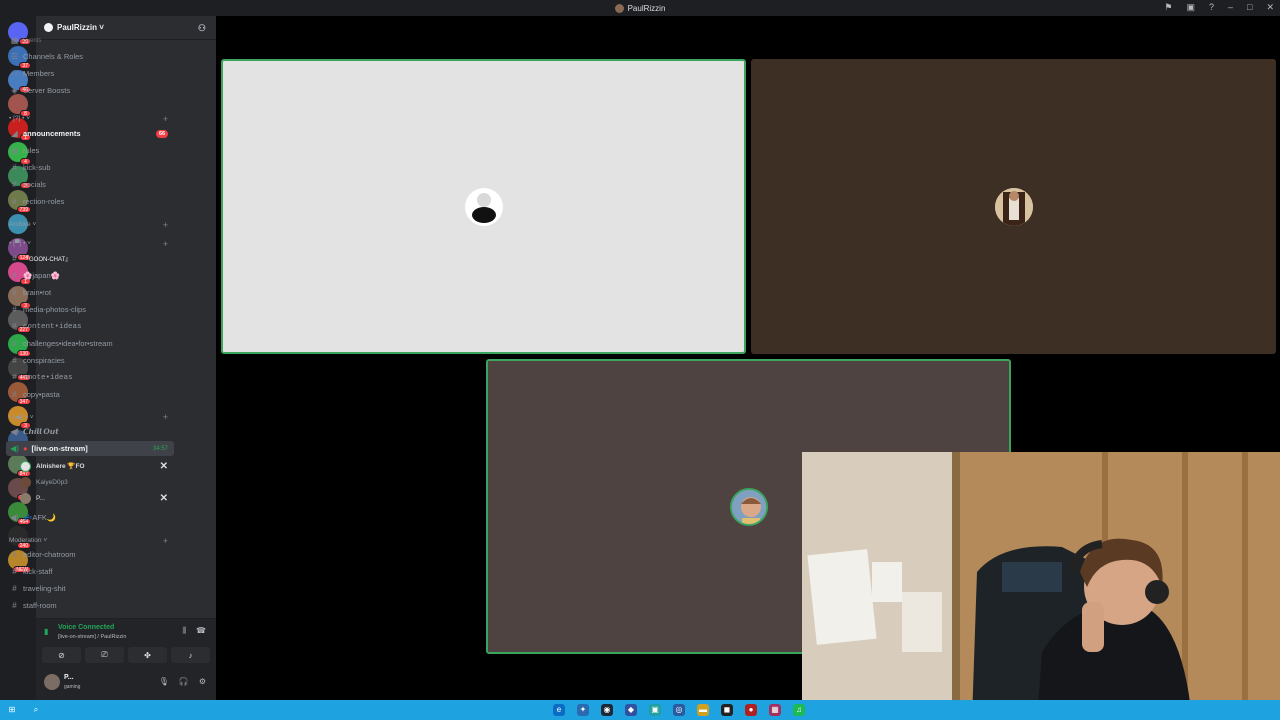 The height and width of the screenshot is (720, 1280). What do you see at coordinates (37, 292) in the screenshot?
I see `channel-label: brain•rot` at bounding box center [37, 292].